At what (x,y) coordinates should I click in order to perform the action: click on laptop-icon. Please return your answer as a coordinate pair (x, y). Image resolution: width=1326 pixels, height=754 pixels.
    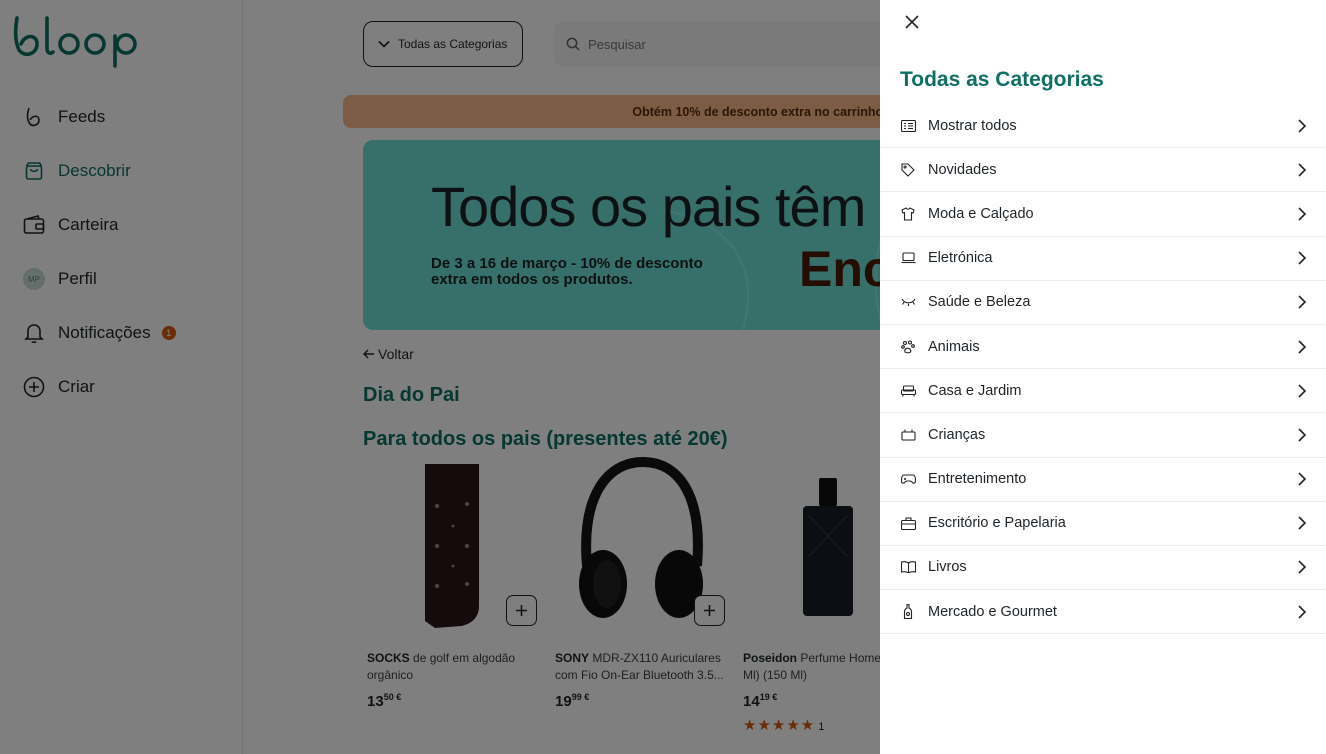
    Looking at the image, I should click on (908, 258).